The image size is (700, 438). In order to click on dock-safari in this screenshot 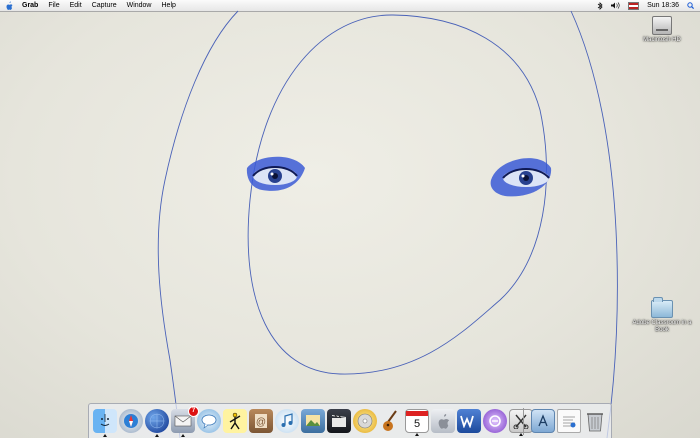, I will do `click(131, 421)`.